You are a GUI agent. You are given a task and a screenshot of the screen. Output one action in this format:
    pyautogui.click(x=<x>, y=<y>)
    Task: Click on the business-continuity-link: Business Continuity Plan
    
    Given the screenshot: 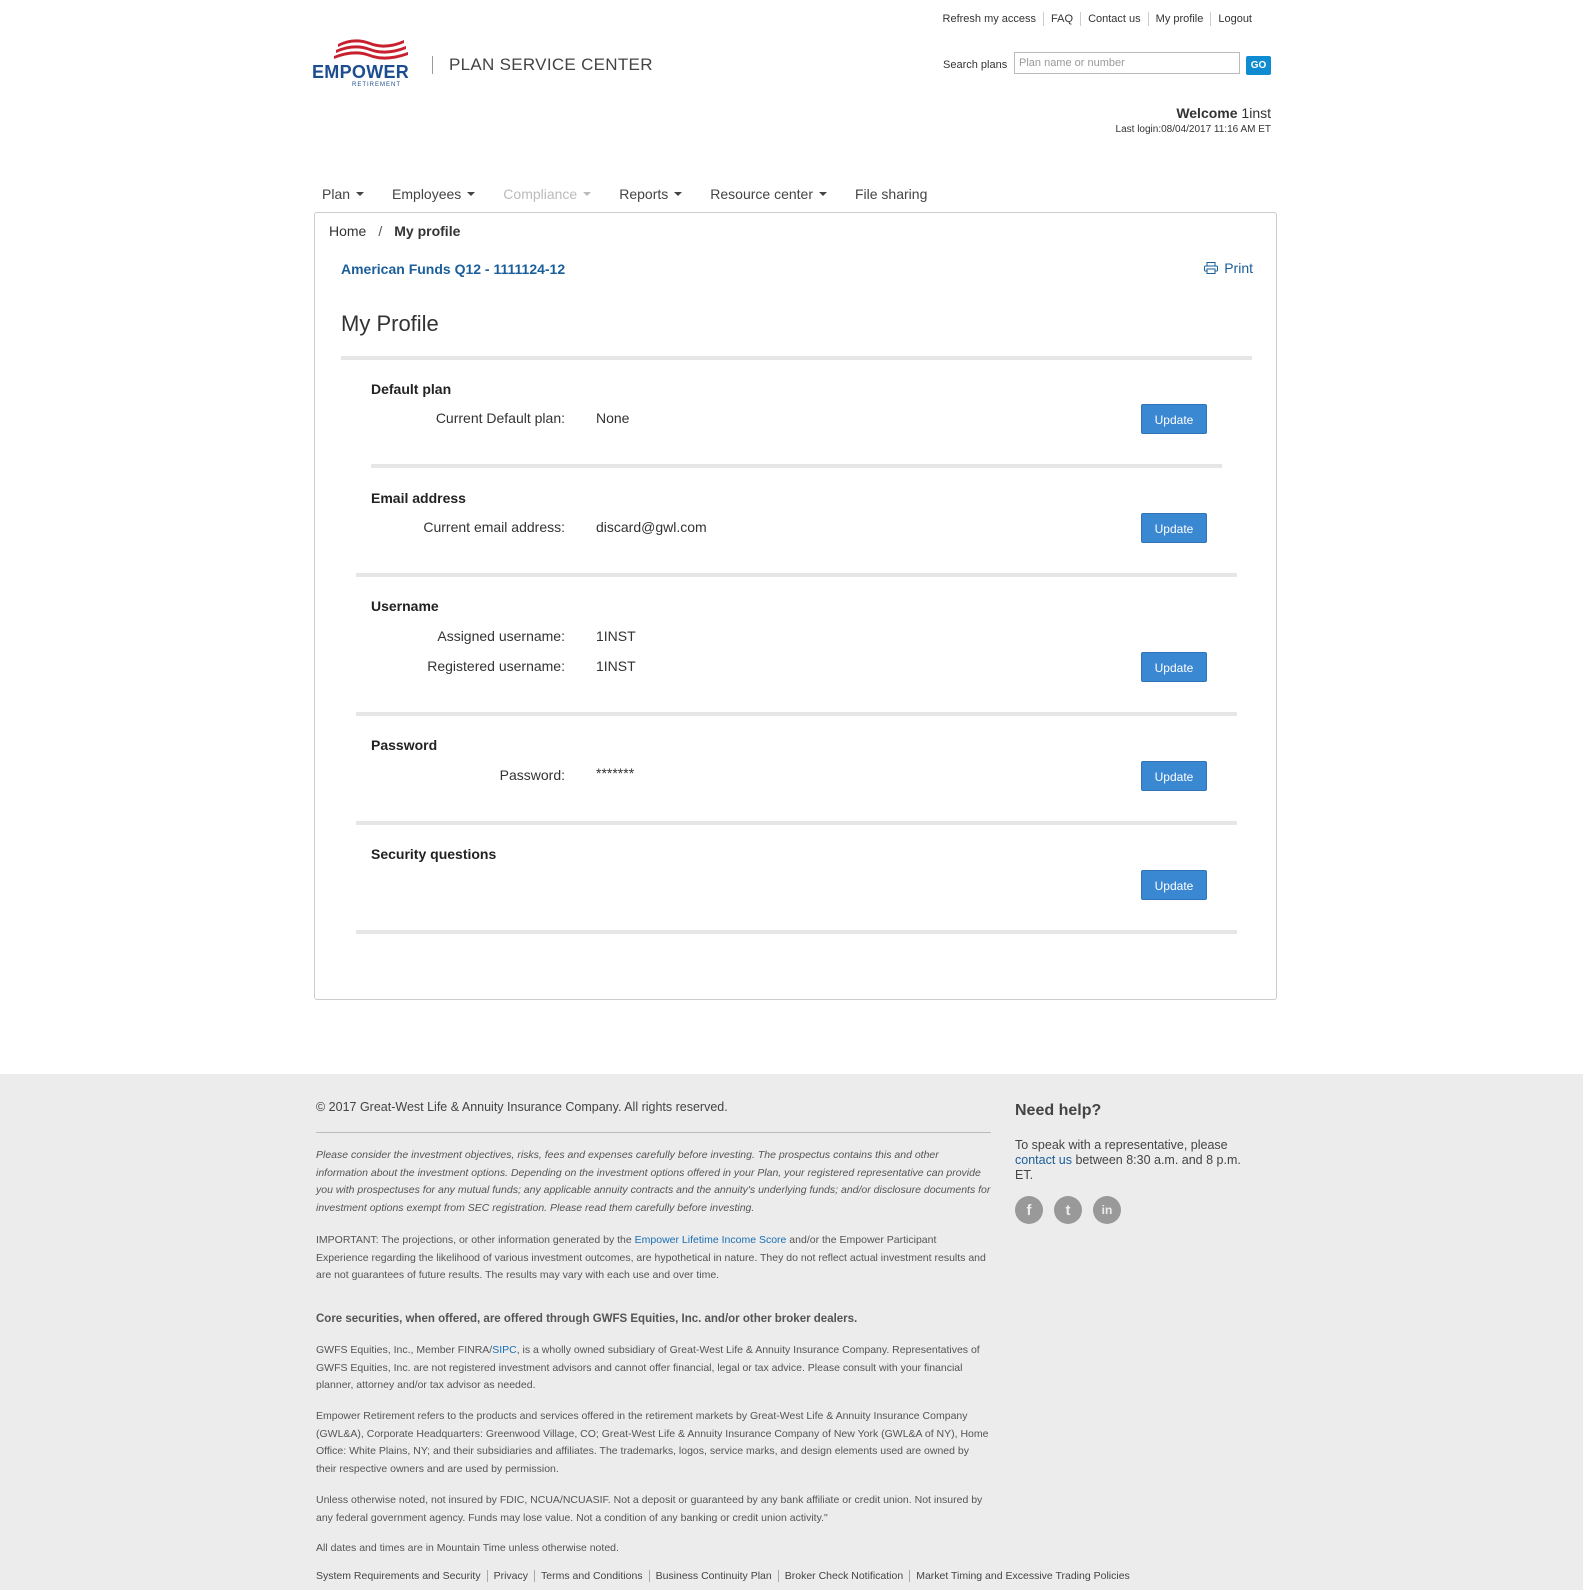 What is the action you would take?
    pyautogui.click(x=713, y=1576)
    